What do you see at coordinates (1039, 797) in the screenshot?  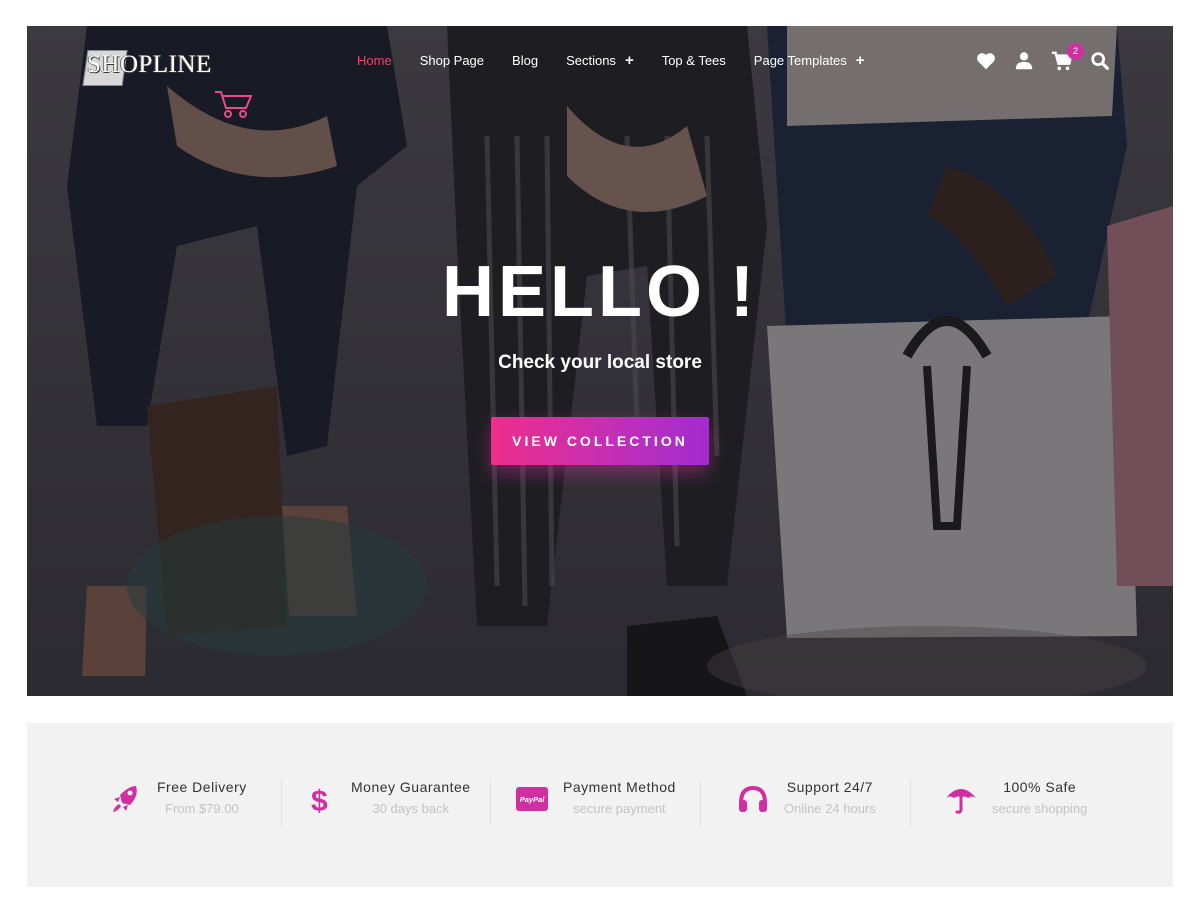 I see `feature-text: 100% Safe secure shopping` at bounding box center [1039, 797].